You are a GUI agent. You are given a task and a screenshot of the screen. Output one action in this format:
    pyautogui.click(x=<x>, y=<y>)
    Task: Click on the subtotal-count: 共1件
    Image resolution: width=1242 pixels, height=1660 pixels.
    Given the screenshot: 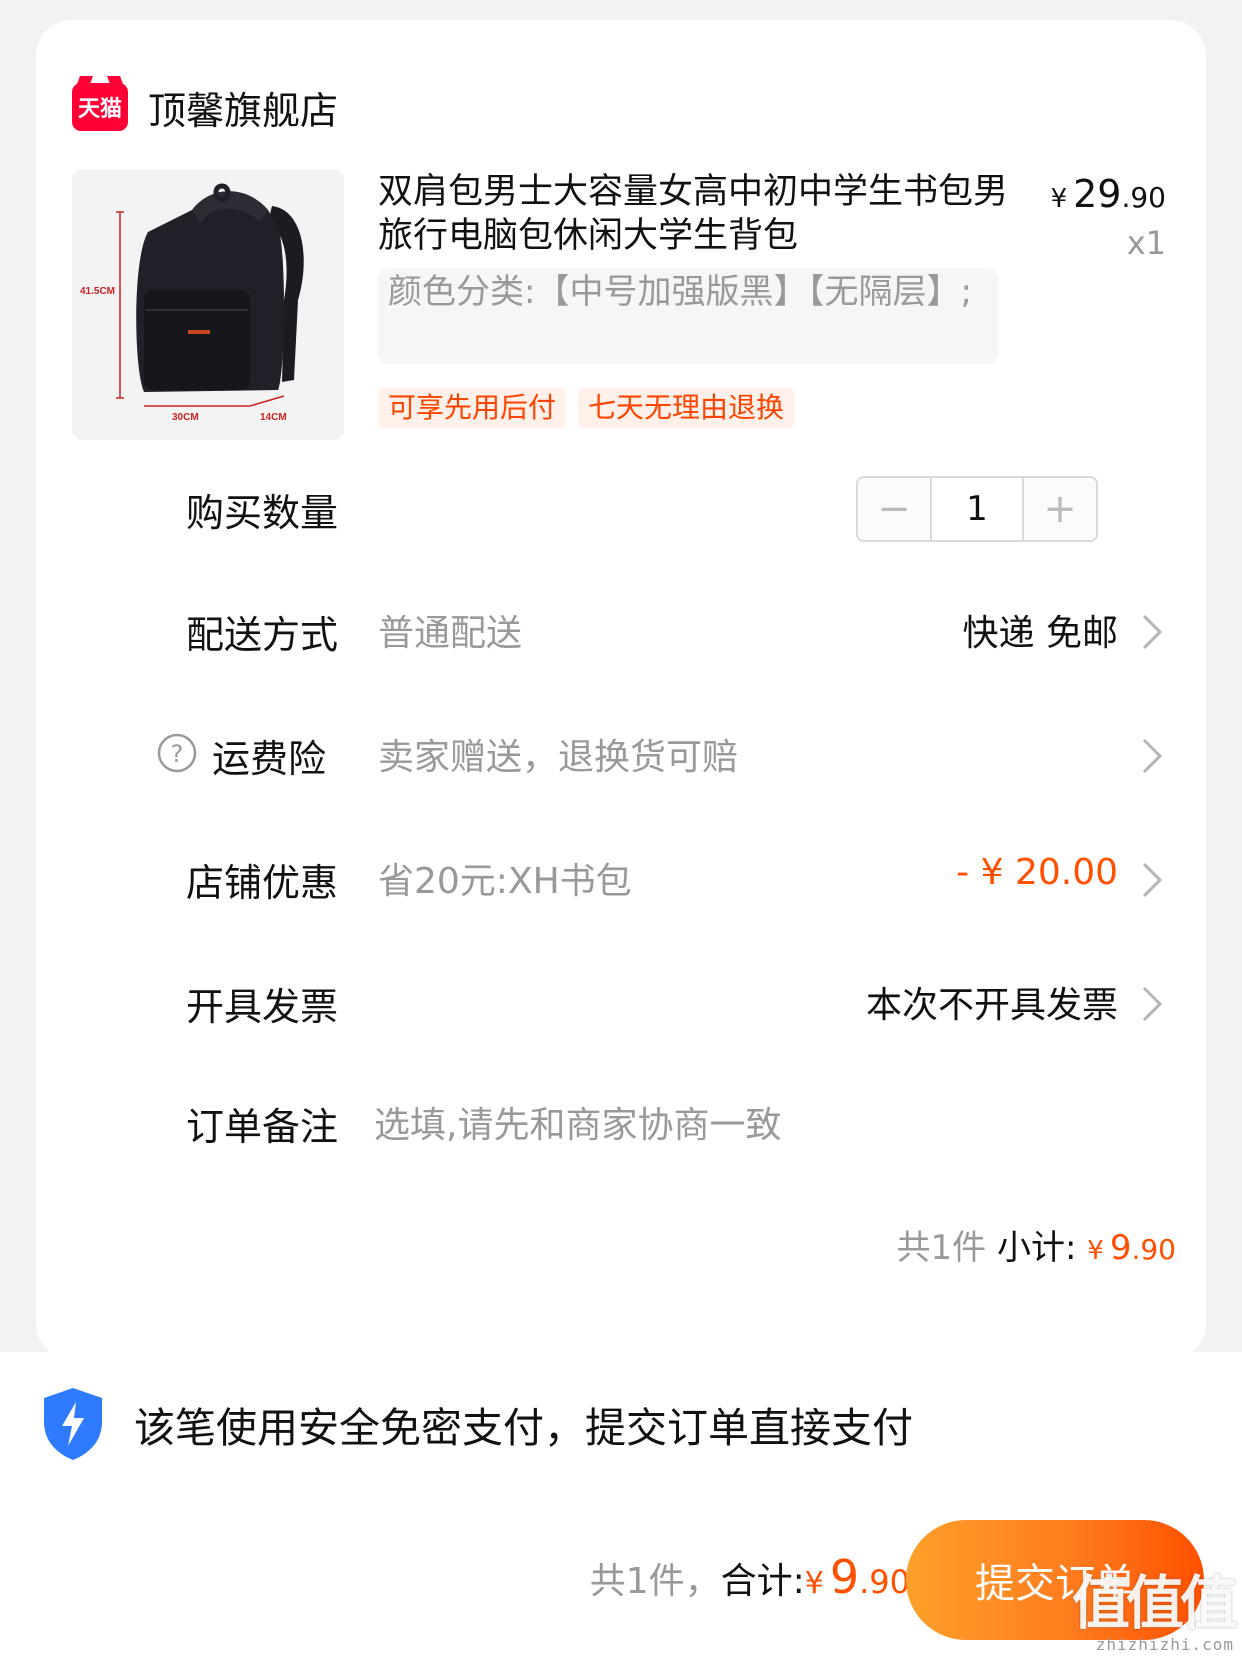 What is the action you would take?
    pyautogui.click(x=941, y=1248)
    